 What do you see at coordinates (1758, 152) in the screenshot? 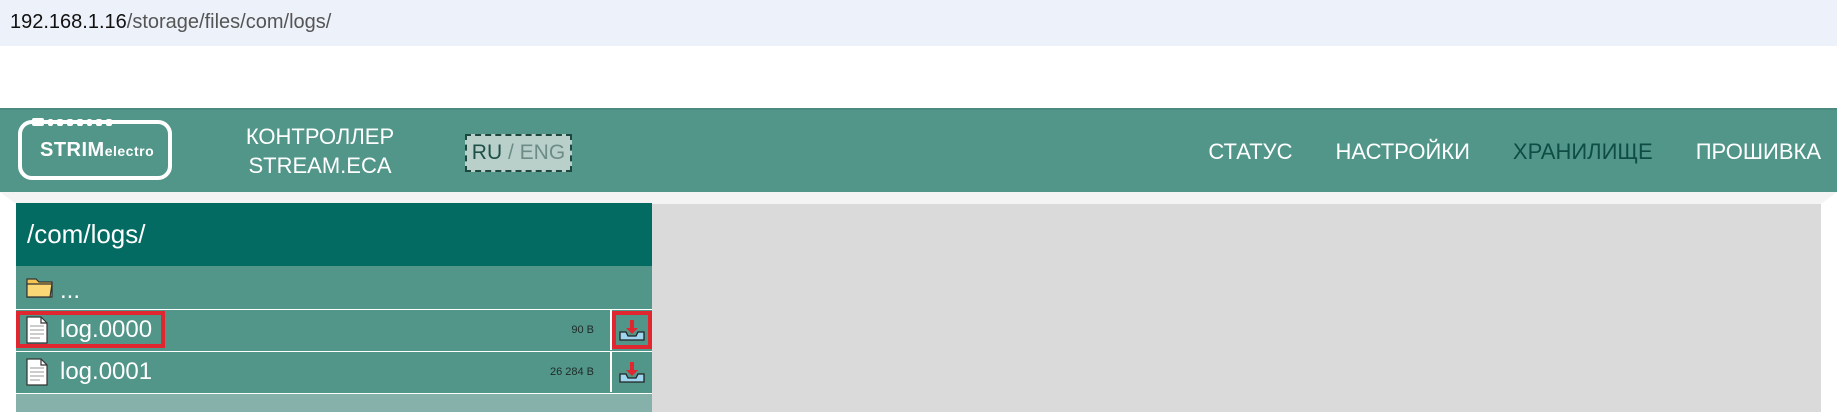
I see `nav-firmware: ПРОШИВКА` at bounding box center [1758, 152].